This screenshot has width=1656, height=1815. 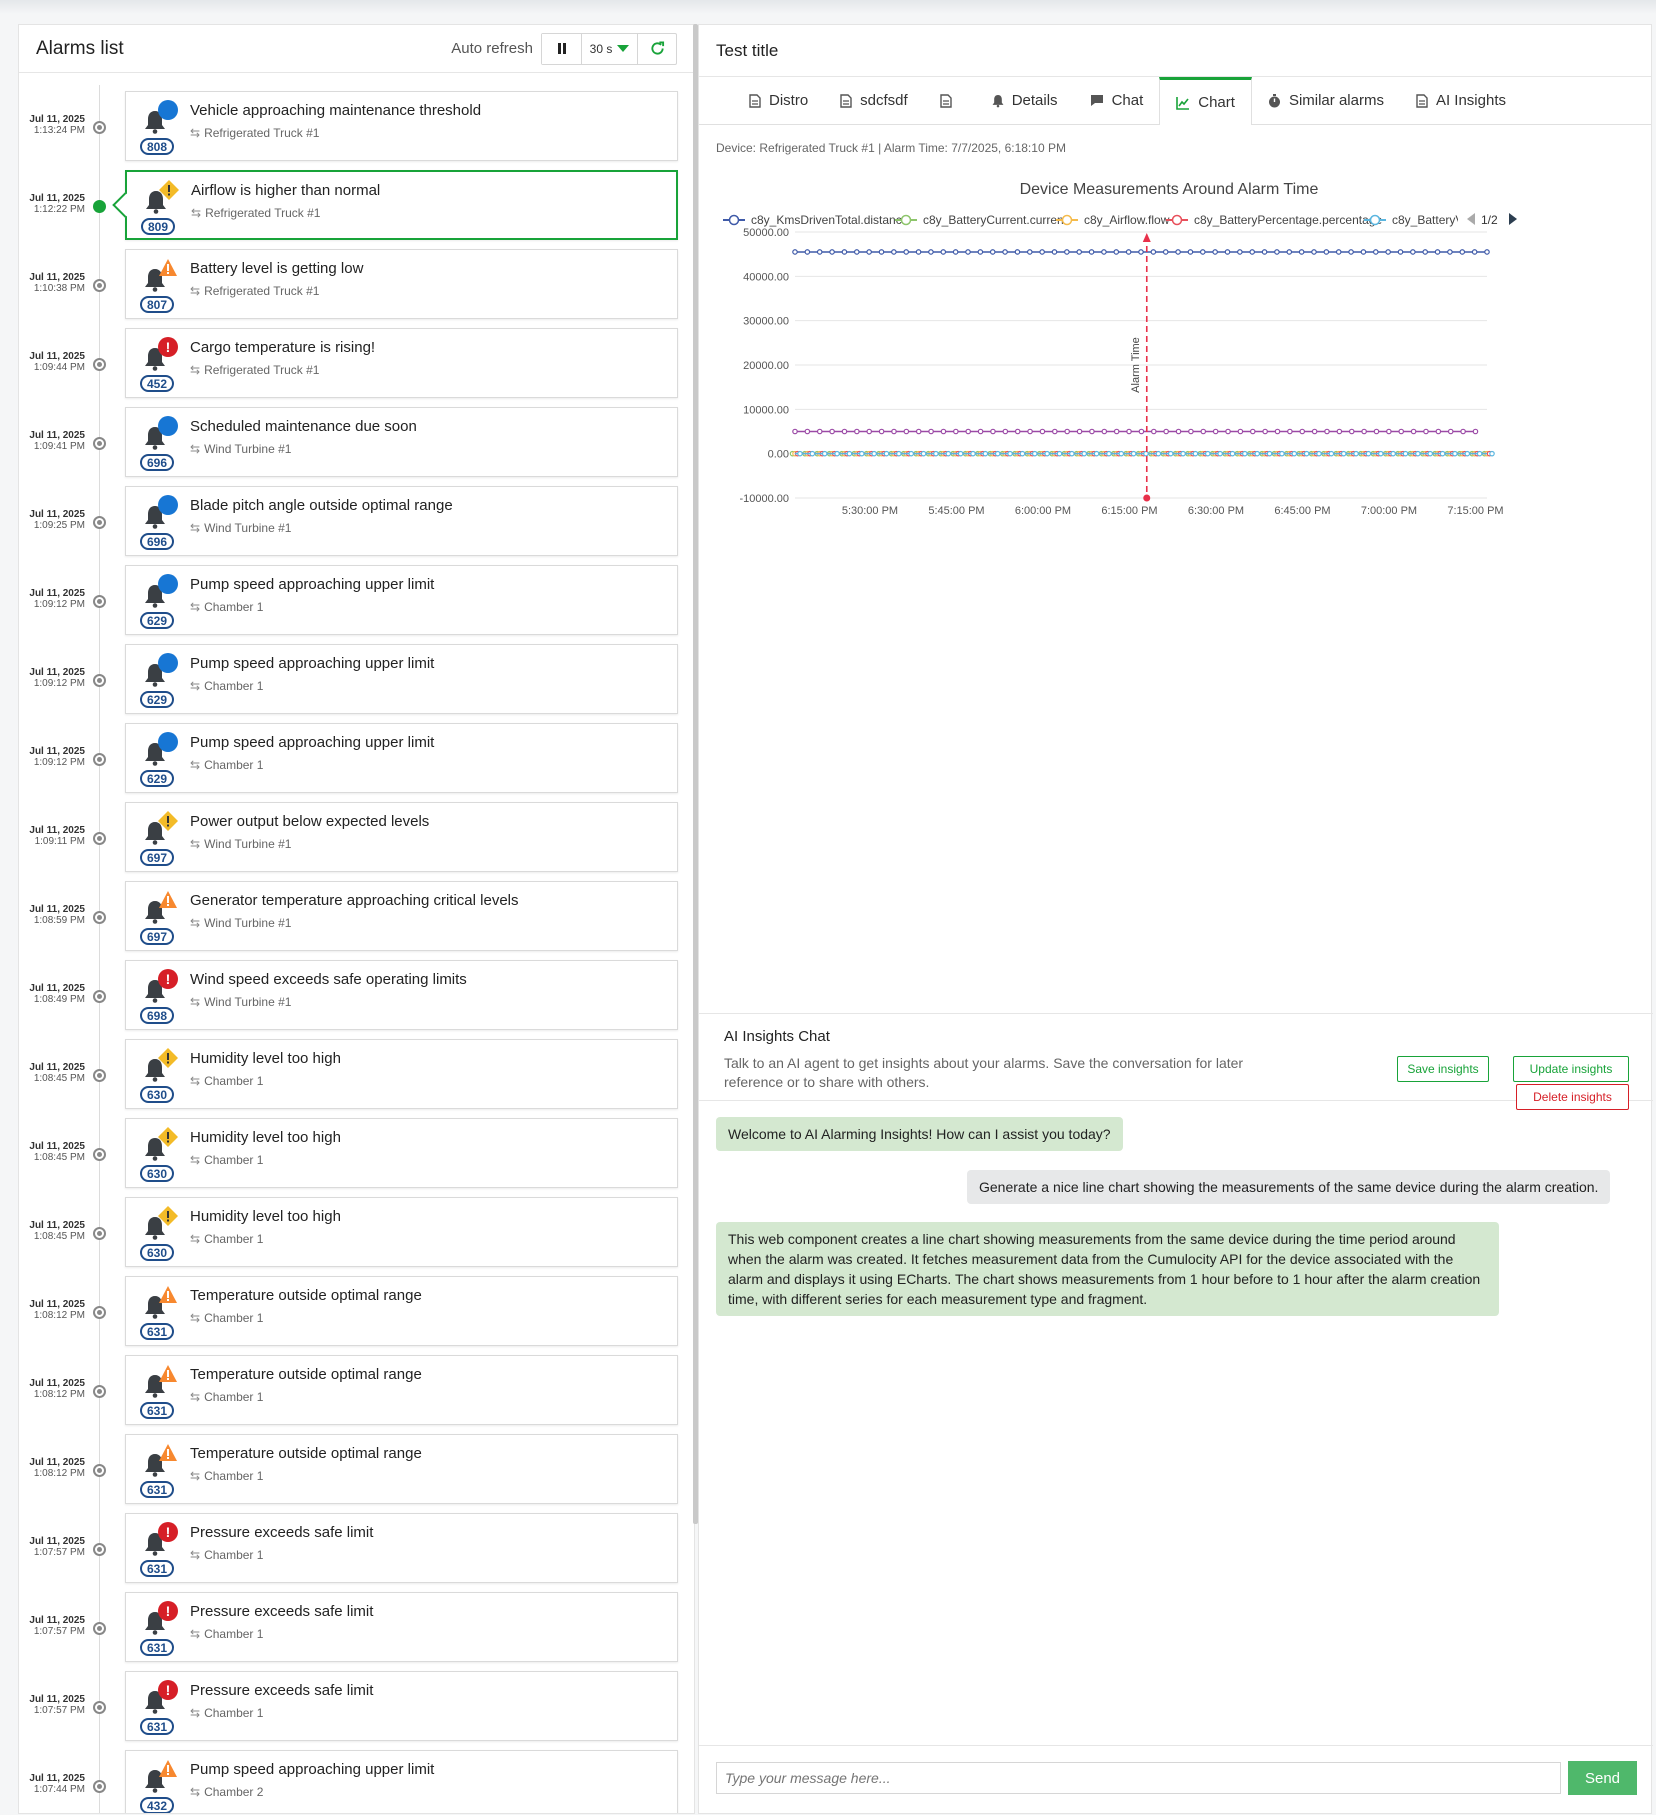 What do you see at coordinates (1326, 100) in the screenshot?
I see `tab-similar-alarms: Similar alarms` at bounding box center [1326, 100].